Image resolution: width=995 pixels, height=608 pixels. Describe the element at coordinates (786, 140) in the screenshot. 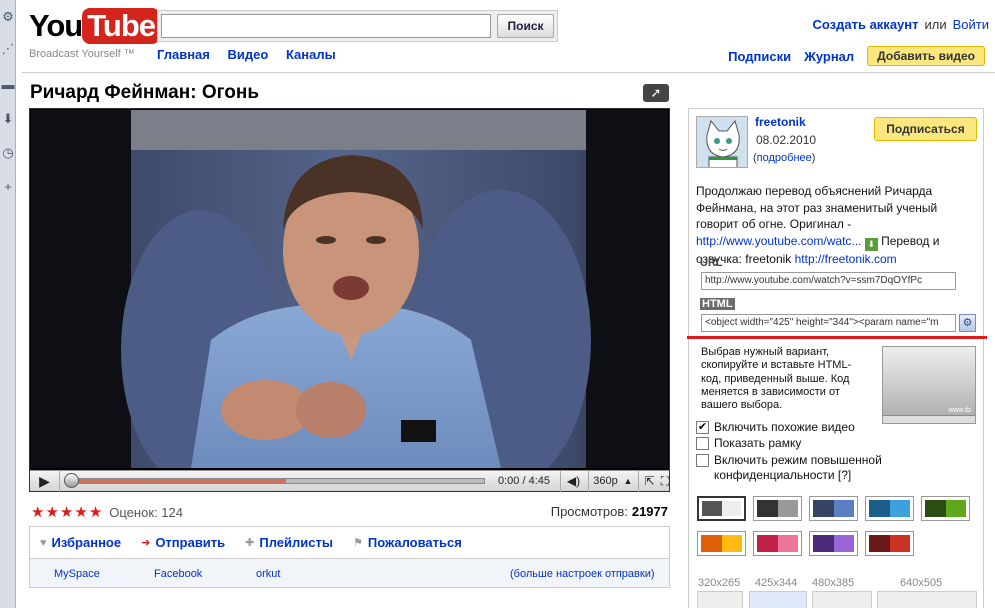

I see `upload-date: 08.02.2010` at that location.